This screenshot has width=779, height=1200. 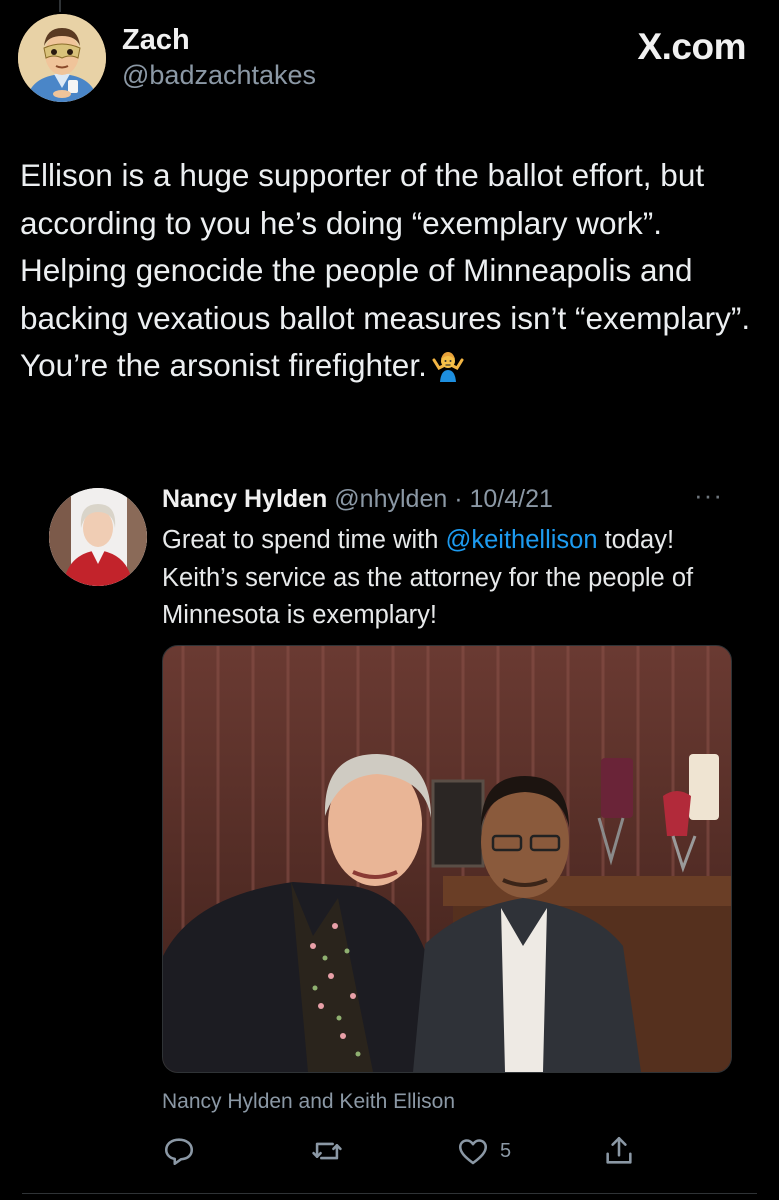 I want to click on person-shrugging-icon, so click(x=448, y=372).